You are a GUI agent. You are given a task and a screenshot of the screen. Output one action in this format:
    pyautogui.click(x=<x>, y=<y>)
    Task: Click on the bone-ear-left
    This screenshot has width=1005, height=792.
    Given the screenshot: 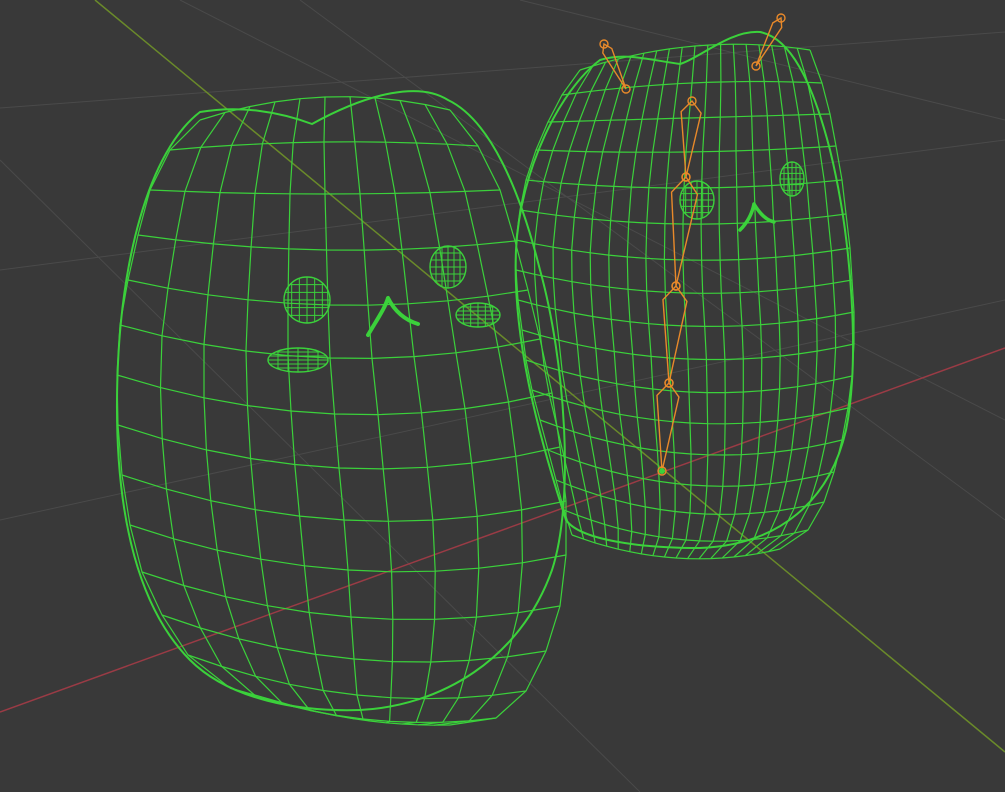 What is the action you would take?
    pyautogui.click(x=614, y=66)
    